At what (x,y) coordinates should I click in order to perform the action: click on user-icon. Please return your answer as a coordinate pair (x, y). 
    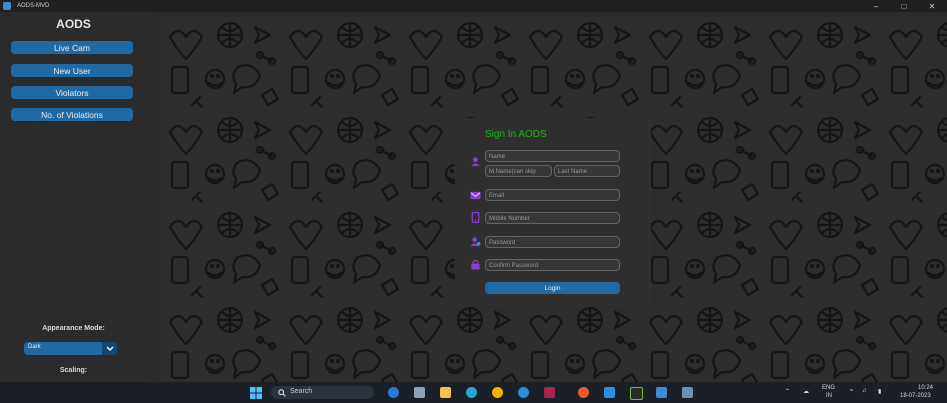
    Looking at the image, I should click on (475, 162).